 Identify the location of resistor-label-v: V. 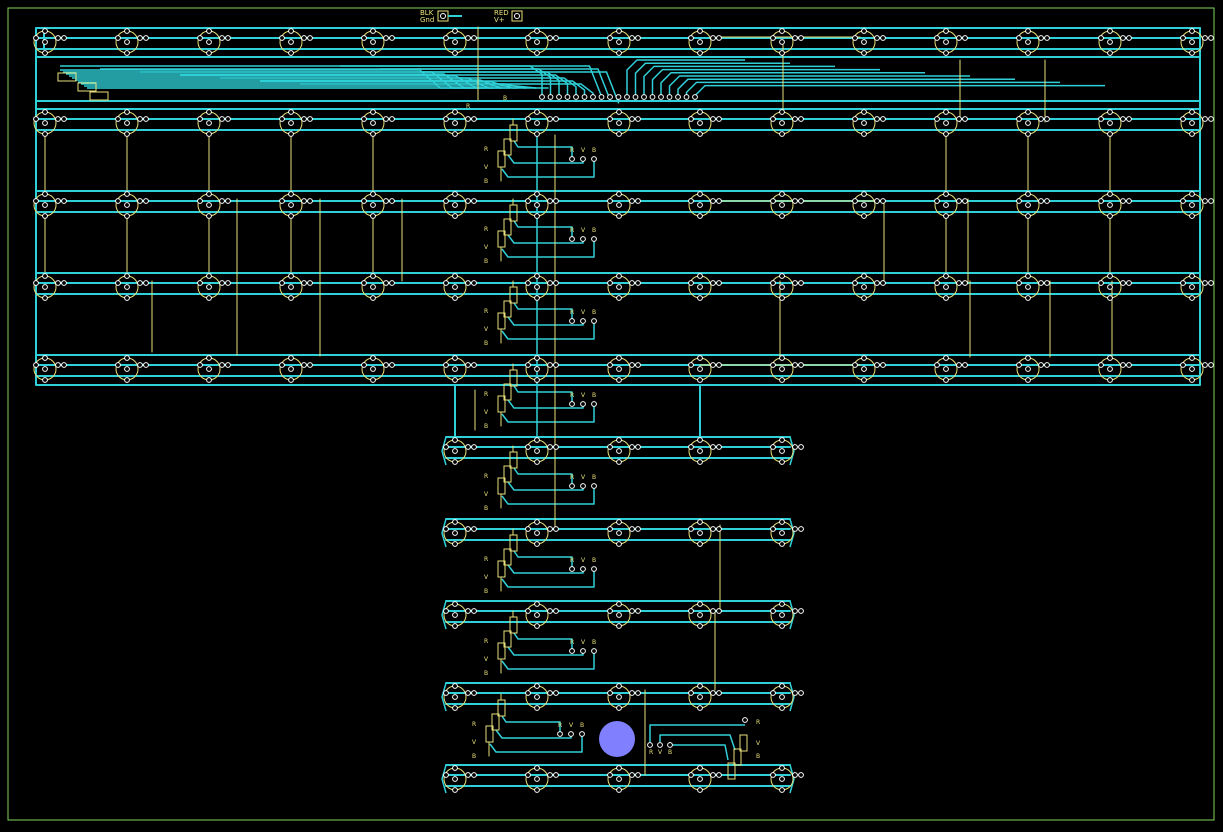
(583, 477).